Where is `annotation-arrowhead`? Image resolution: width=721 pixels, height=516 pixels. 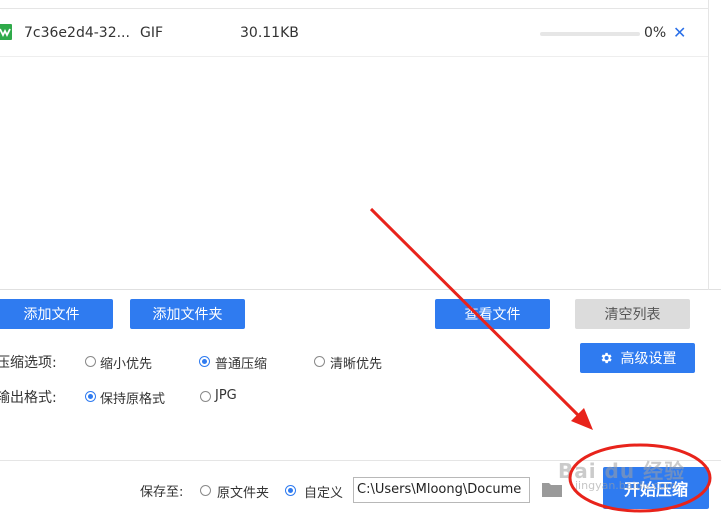 annotation-arrowhead is located at coordinates (582, 419).